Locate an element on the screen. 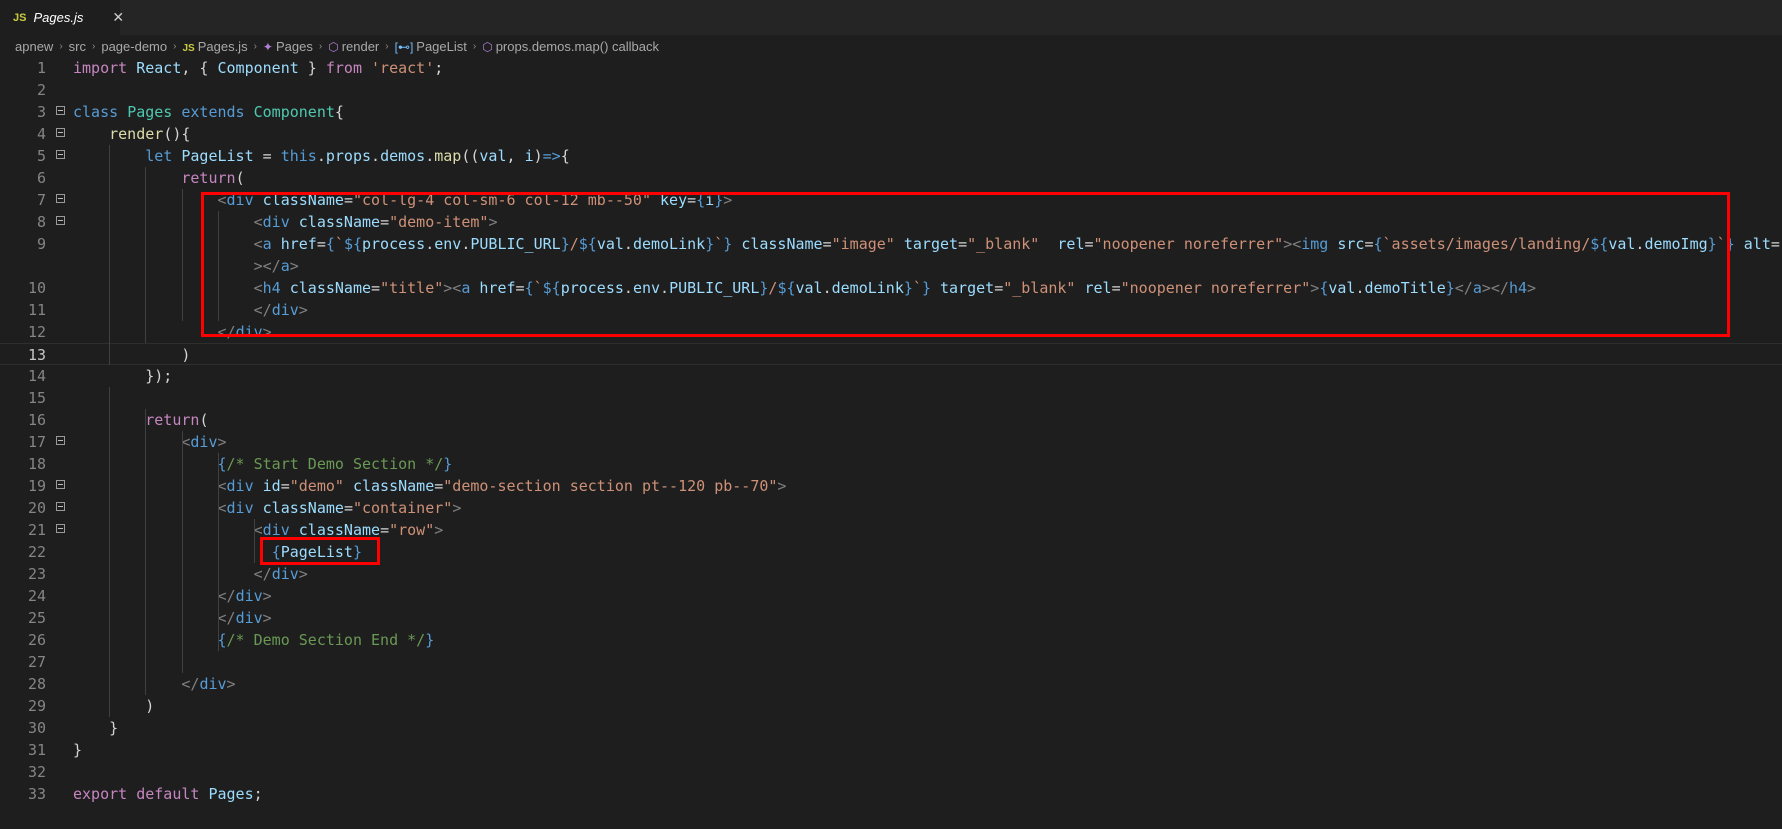 This screenshot has width=1782, height=829. code-line: 17 <div> is located at coordinates (891, 442).